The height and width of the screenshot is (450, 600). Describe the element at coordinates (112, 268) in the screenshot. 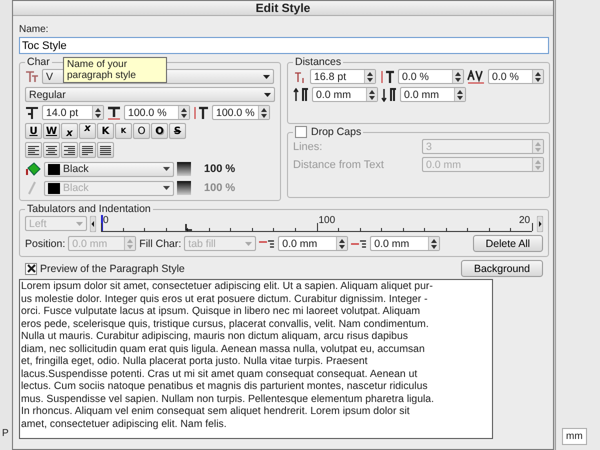

I see `preview-label: Preview of the Paragraph Style` at that location.